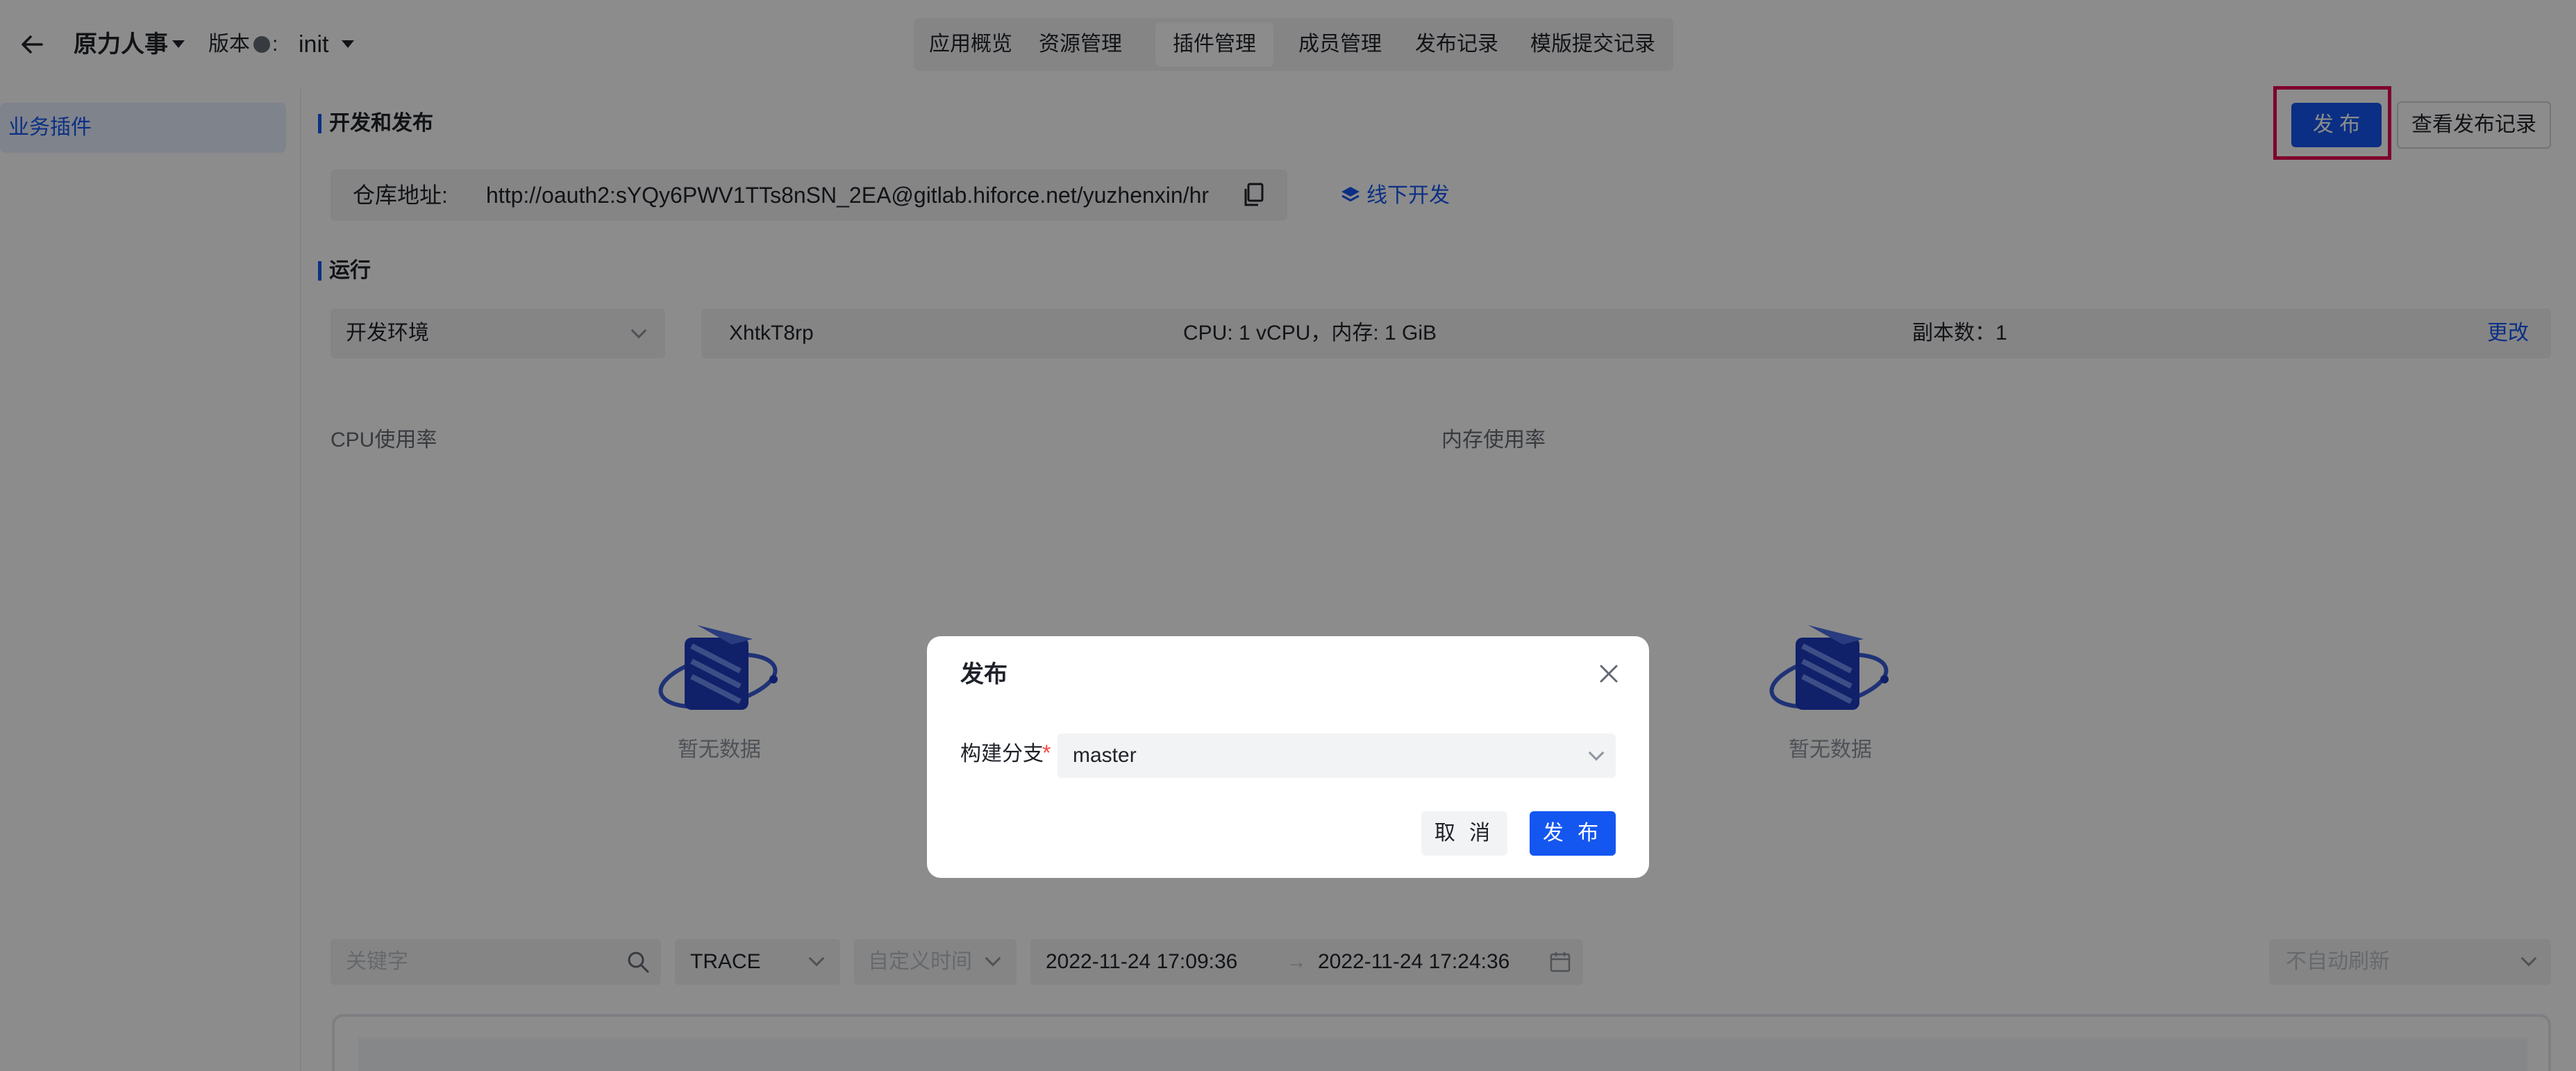  What do you see at coordinates (983, 674) in the screenshot?
I see `modal-title: 发布` at bounding box center [983, 674].